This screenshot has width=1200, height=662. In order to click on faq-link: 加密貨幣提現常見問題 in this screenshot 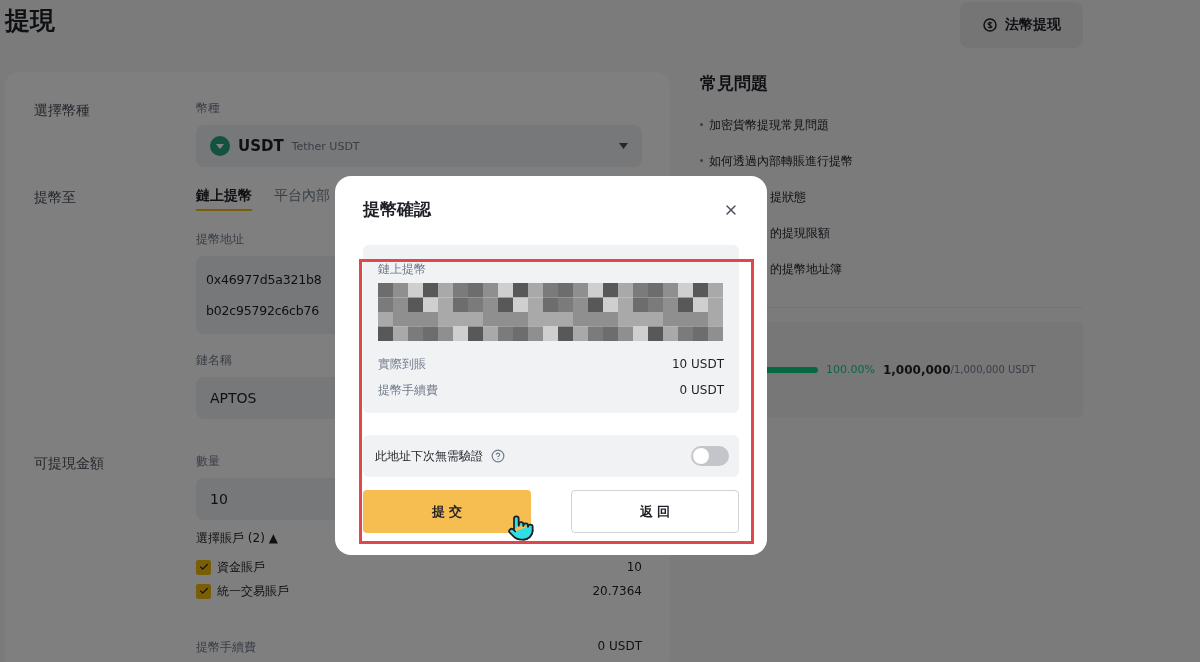, I will do `click(891, 135)`.